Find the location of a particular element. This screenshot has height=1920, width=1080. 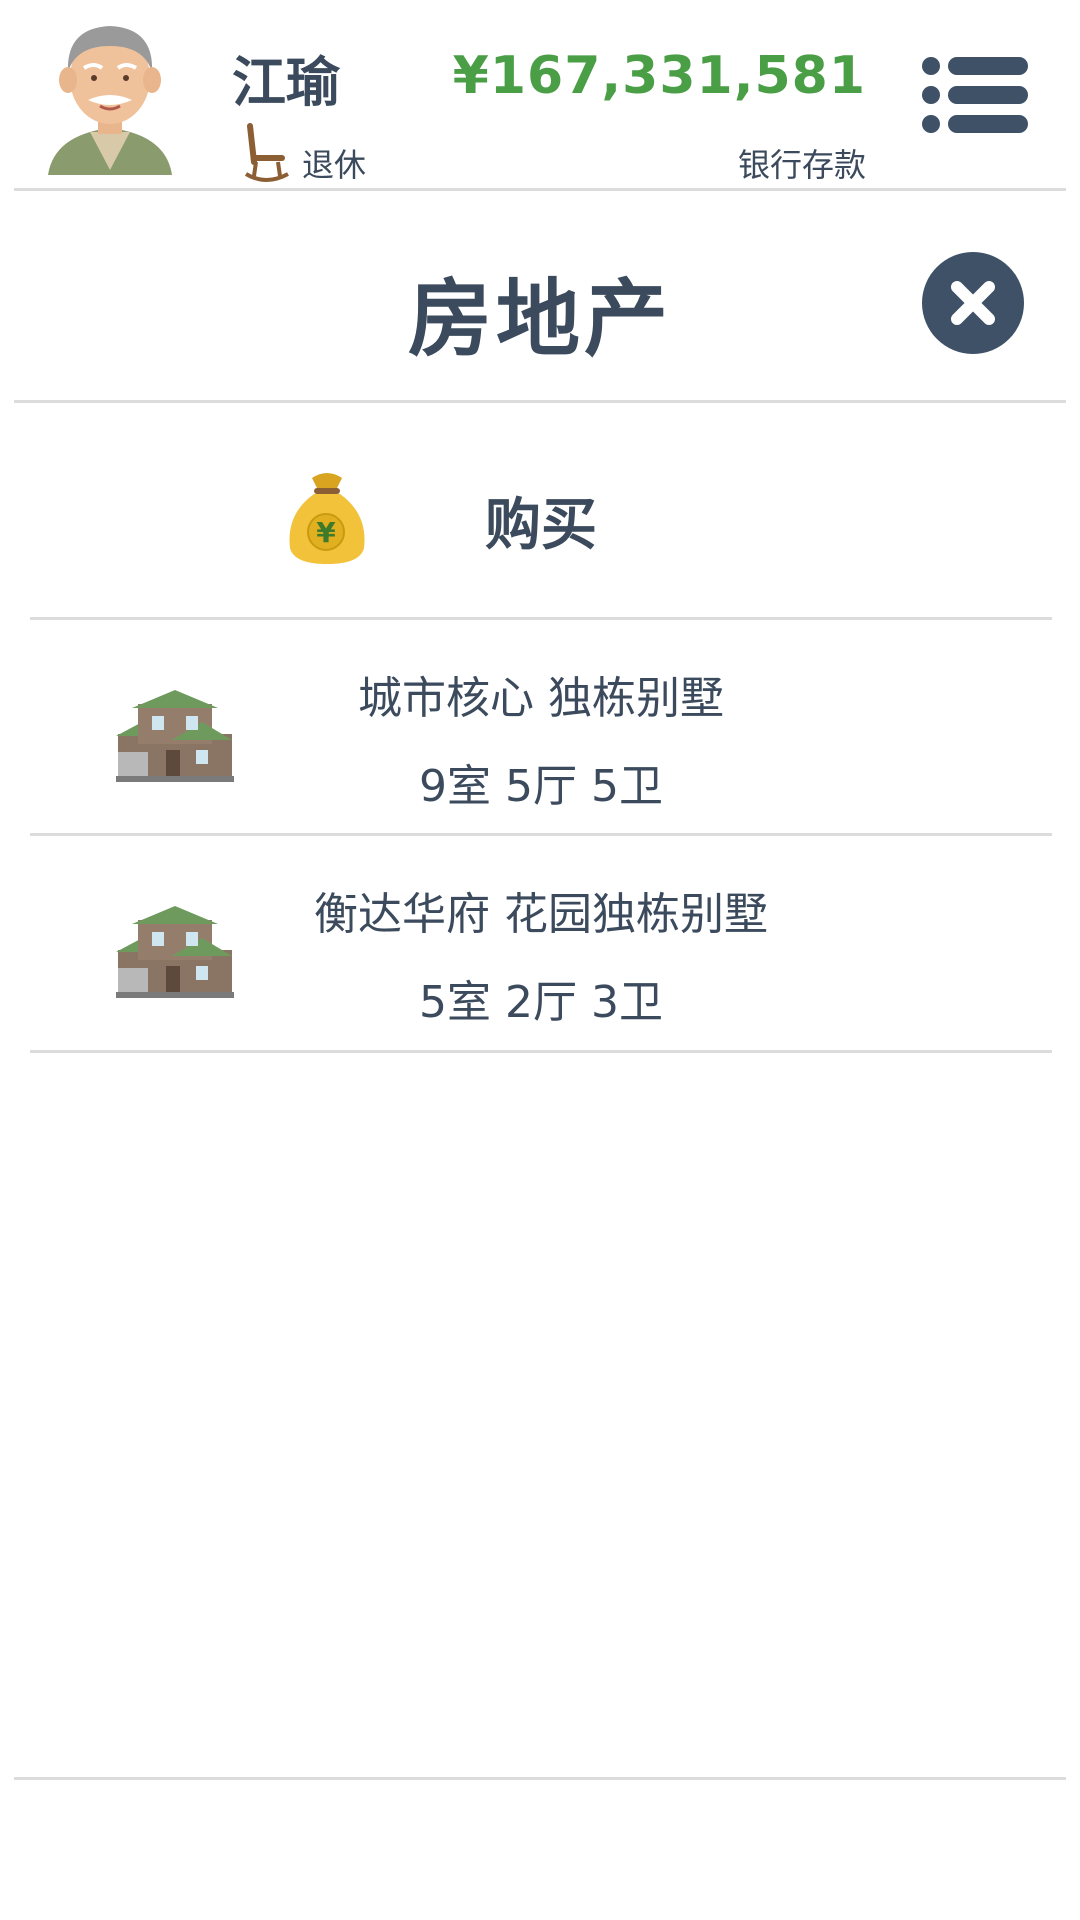

title-divider is located at coordinates (540, 401).